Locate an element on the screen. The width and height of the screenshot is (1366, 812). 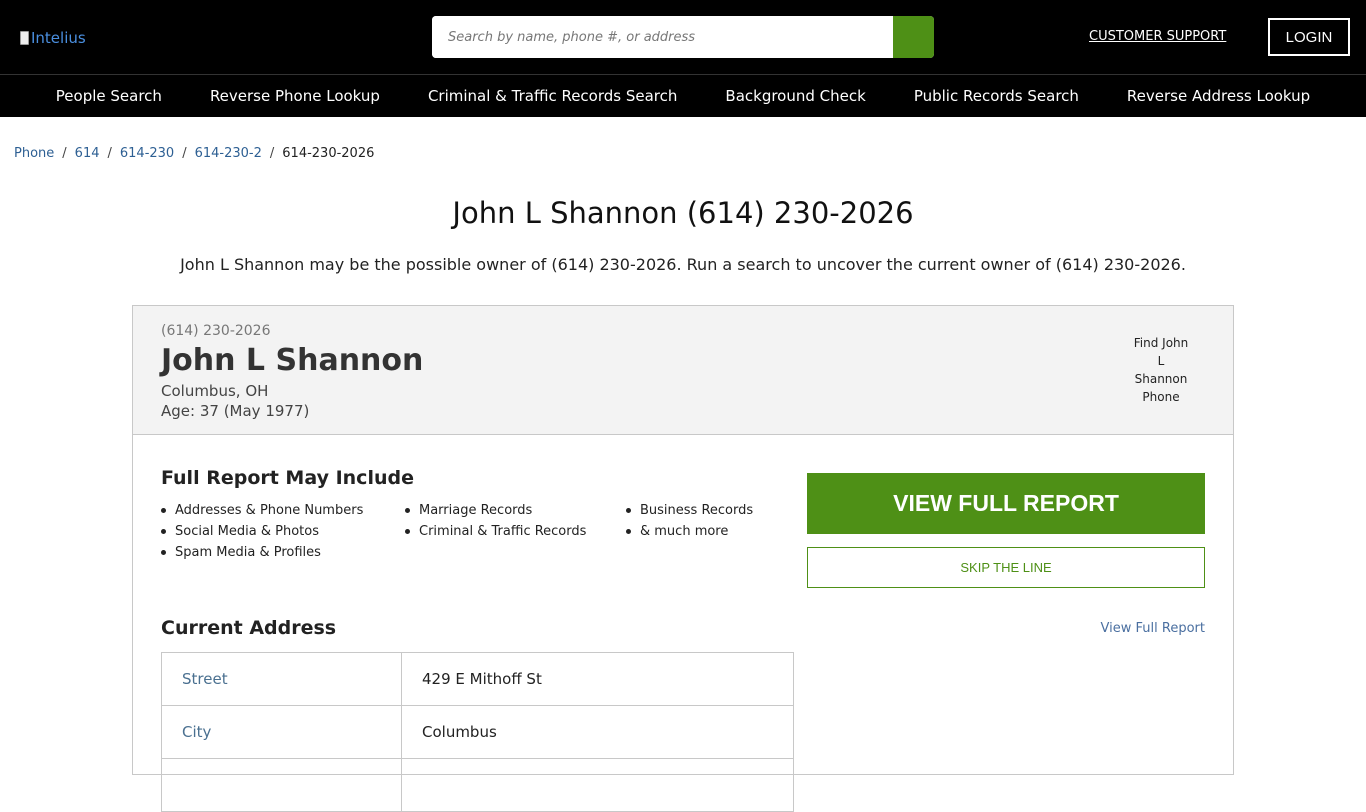
breadcrumb-current: 614-230-2026 is located at coordinates (328, 153).